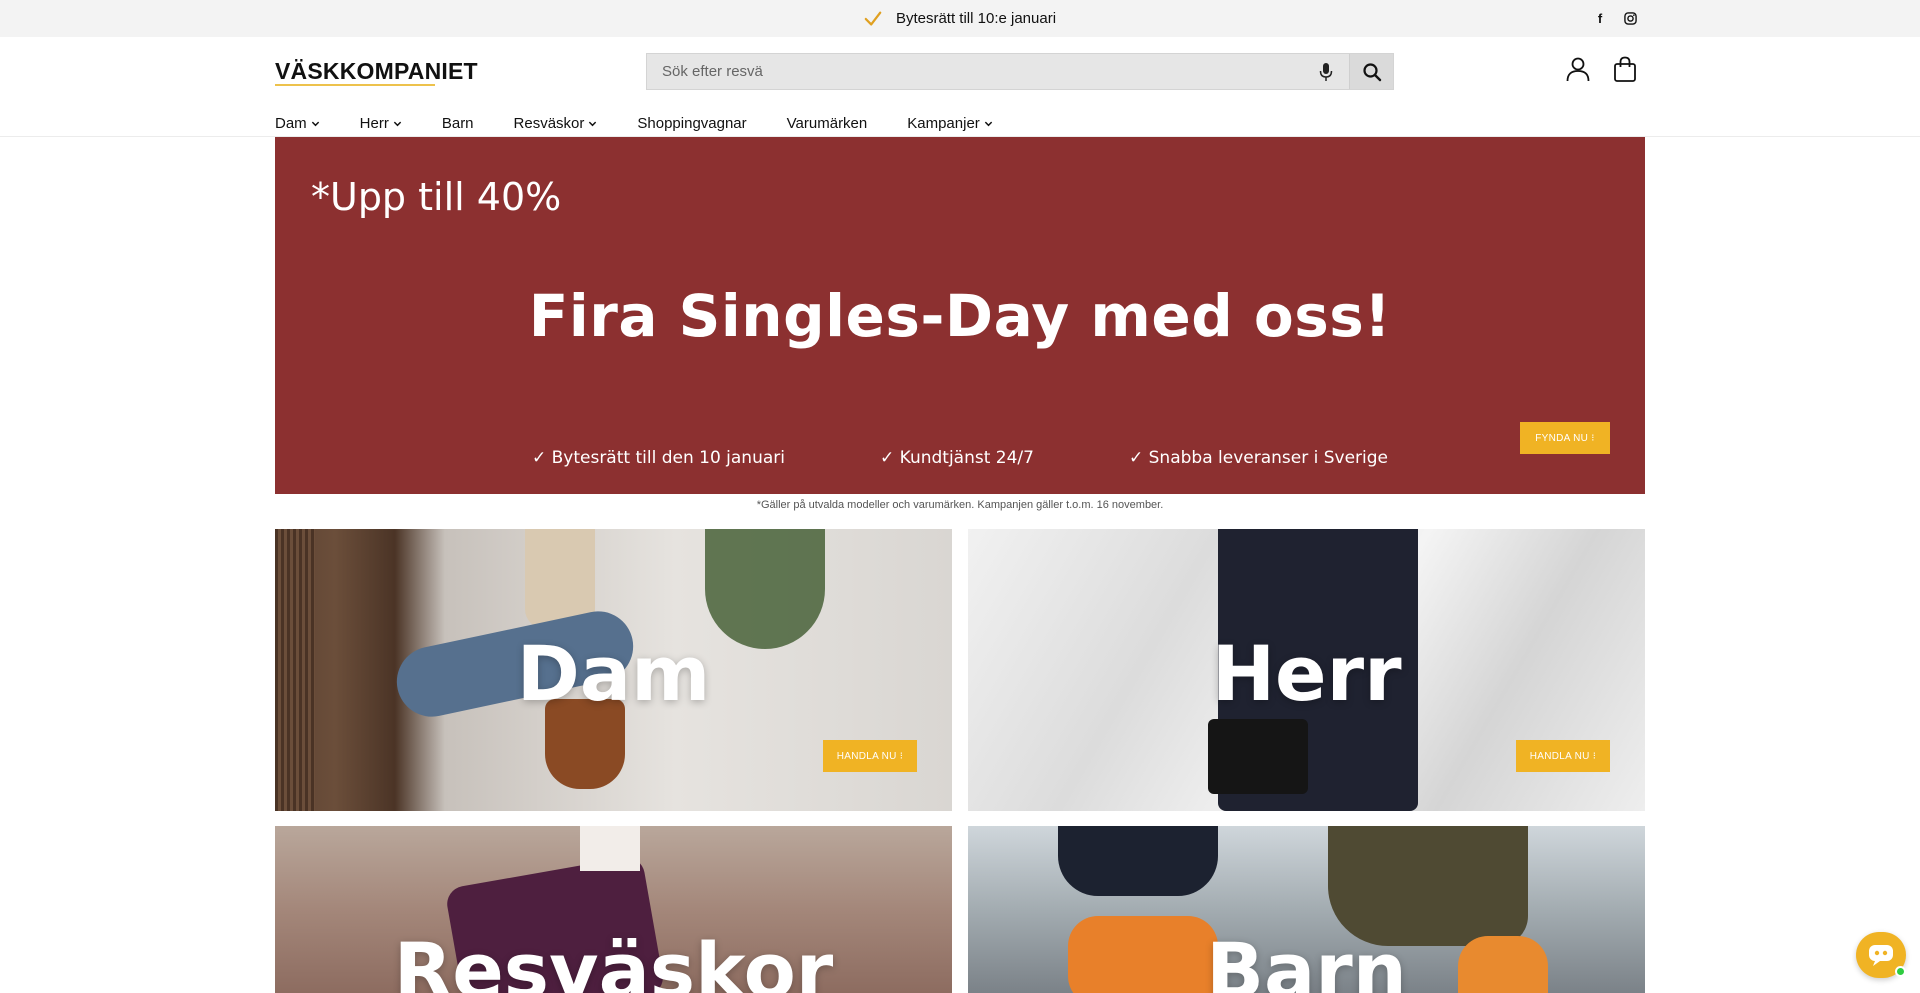 This screenshot has width=1920, height=993. Describe the element at coordinates (1900, 971) in the screenshot. I see `online-status-indicator` at that location.